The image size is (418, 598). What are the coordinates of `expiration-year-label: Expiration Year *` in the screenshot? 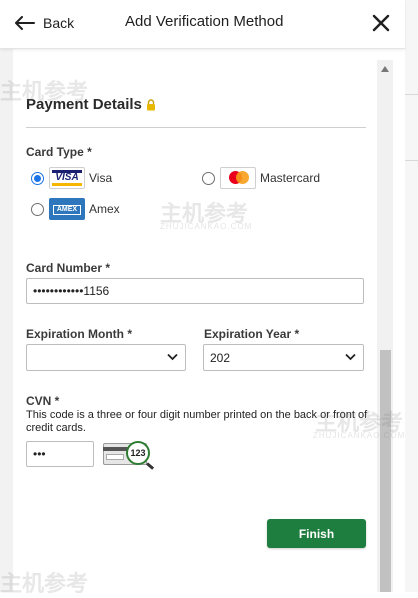 It's located at (252, 334).